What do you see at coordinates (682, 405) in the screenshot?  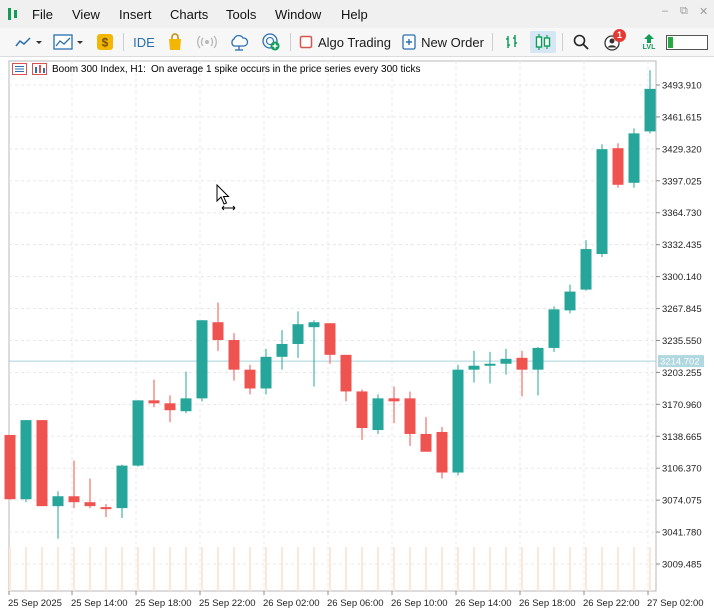 I see `y-tick-label: 3170.960` at bounding box center [682, 405].